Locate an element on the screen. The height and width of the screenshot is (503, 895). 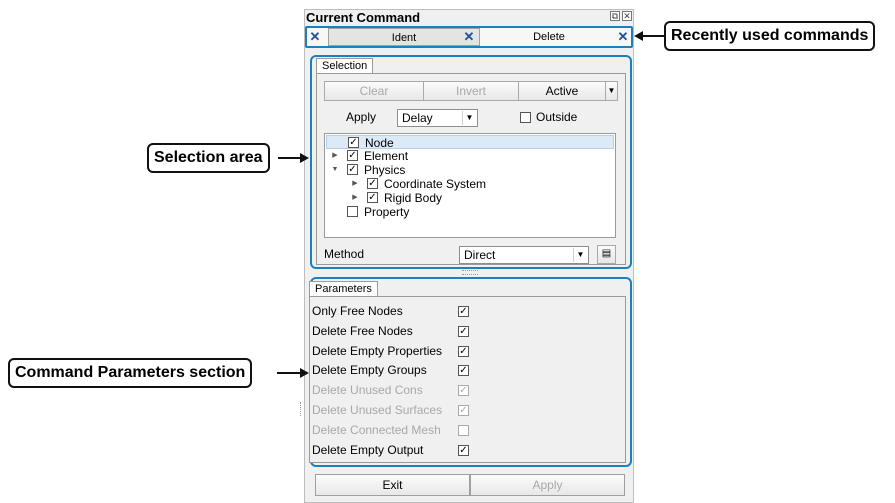
close-icon: ✕ is located at coordinates (627, 16).